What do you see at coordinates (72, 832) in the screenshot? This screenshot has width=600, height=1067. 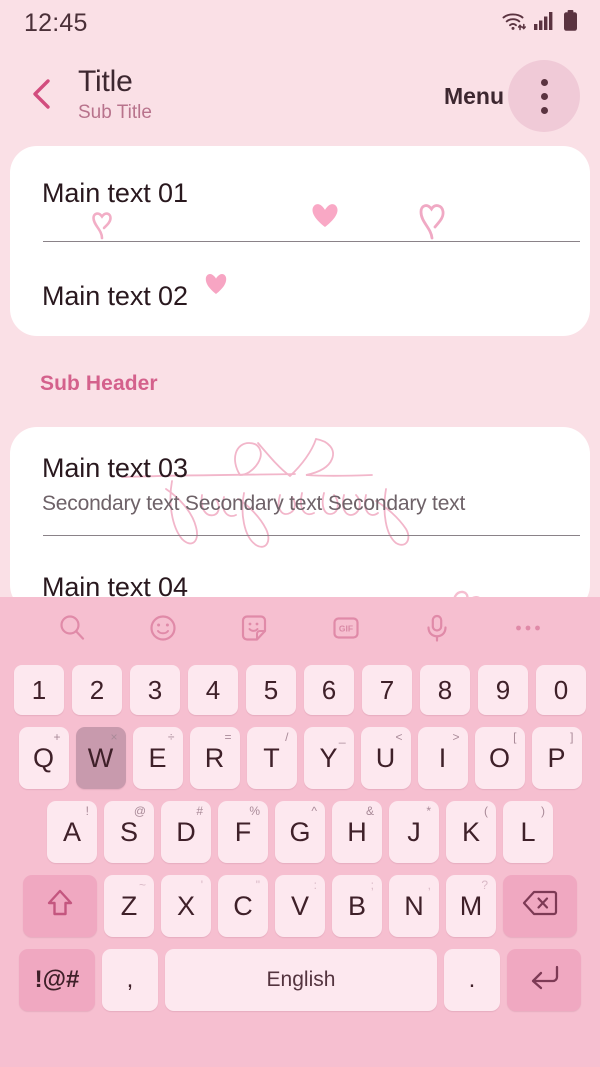 I see `key-a: ! A` at bounding box center [72, 832].